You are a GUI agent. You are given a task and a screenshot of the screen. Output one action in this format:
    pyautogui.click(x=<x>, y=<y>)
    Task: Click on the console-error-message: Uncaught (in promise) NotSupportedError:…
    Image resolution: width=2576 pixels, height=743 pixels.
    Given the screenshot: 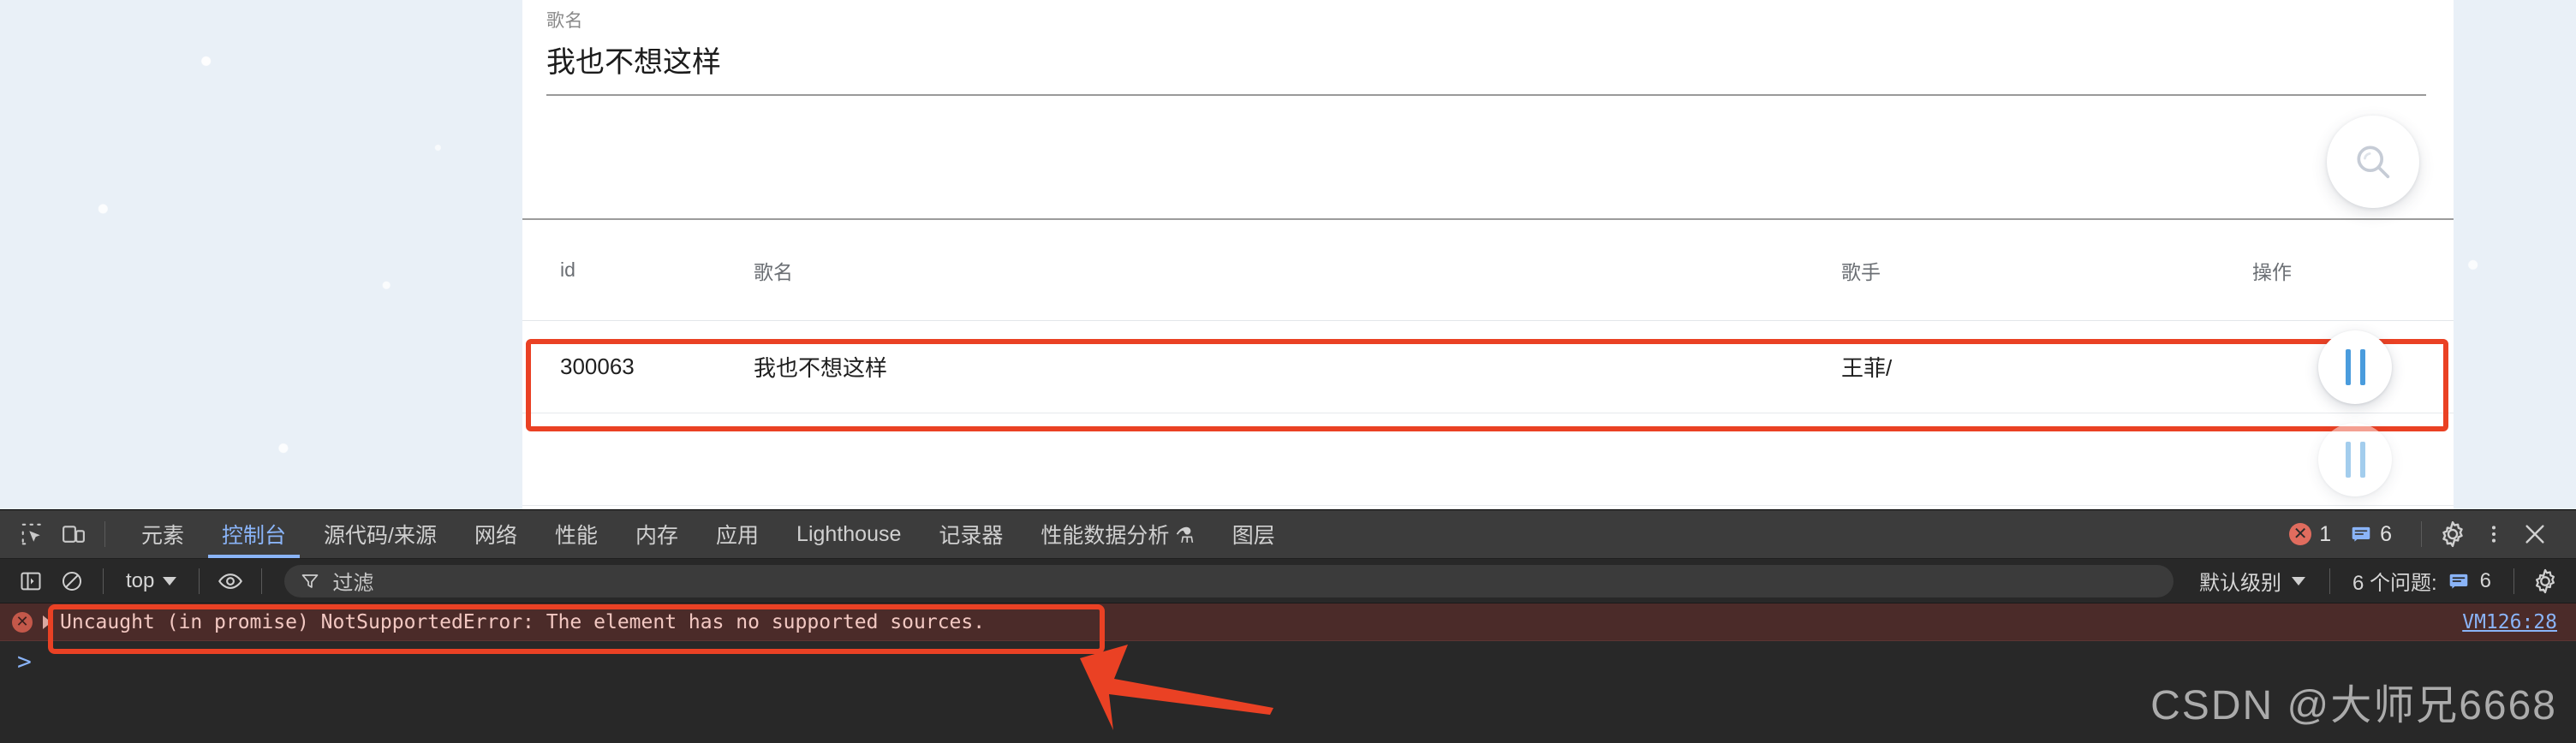 What is the action you would take?
    pyautogui.click(x=523, y=621)
    